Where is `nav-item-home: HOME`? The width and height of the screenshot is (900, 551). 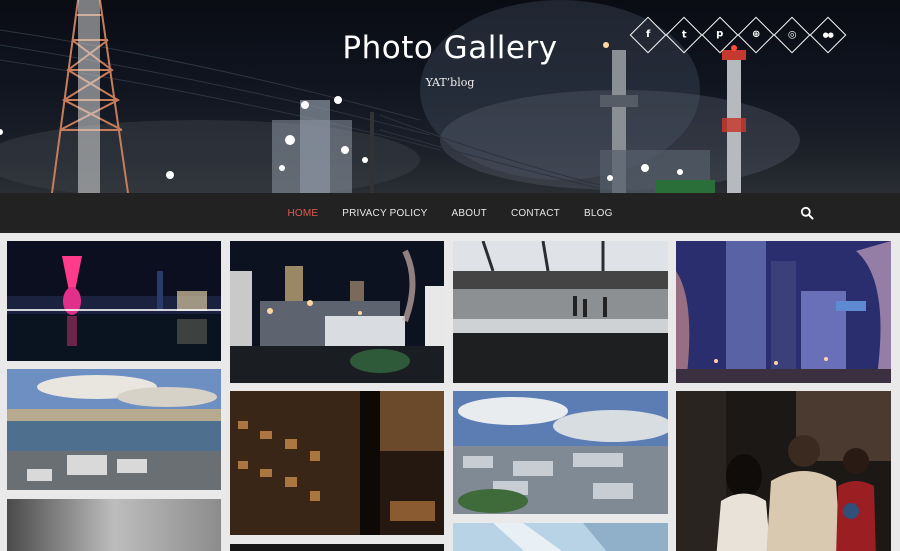
nav-item-home: HOME is located at coordinates (302, 213).